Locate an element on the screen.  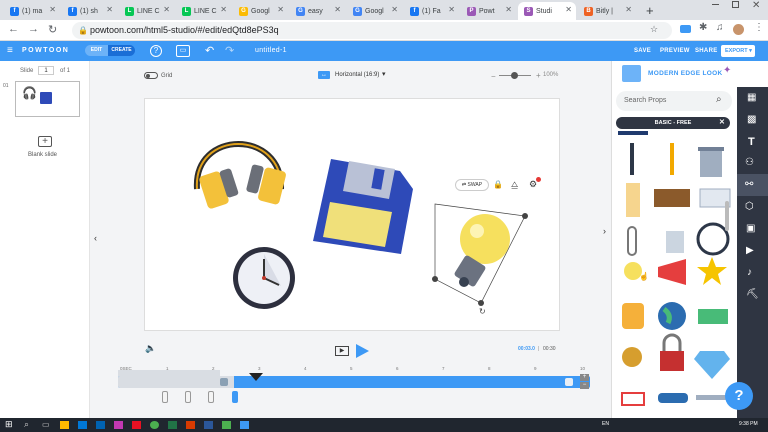
profile-avatar is located at coordinates (738, 29).